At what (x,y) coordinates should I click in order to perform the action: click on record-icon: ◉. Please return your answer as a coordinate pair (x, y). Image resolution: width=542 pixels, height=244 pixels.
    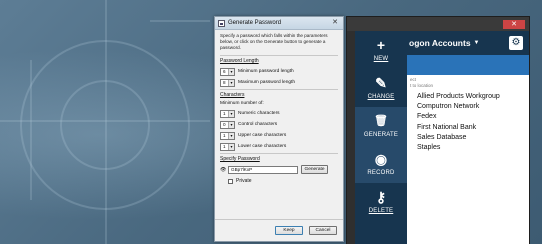
    Looking at the image, I should click on (381, 159).